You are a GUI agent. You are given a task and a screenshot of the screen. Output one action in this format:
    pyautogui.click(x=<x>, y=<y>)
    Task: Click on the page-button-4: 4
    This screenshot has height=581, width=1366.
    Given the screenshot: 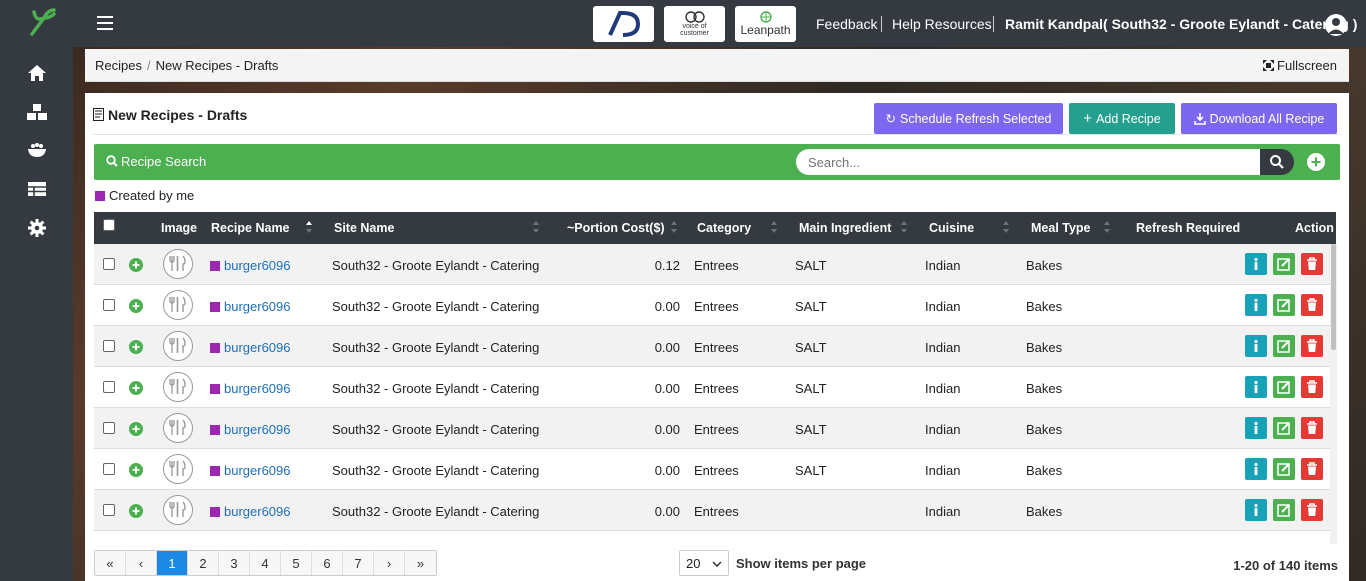 What is the action you would take?
    pyautogui.click(x=265, y=563)
    